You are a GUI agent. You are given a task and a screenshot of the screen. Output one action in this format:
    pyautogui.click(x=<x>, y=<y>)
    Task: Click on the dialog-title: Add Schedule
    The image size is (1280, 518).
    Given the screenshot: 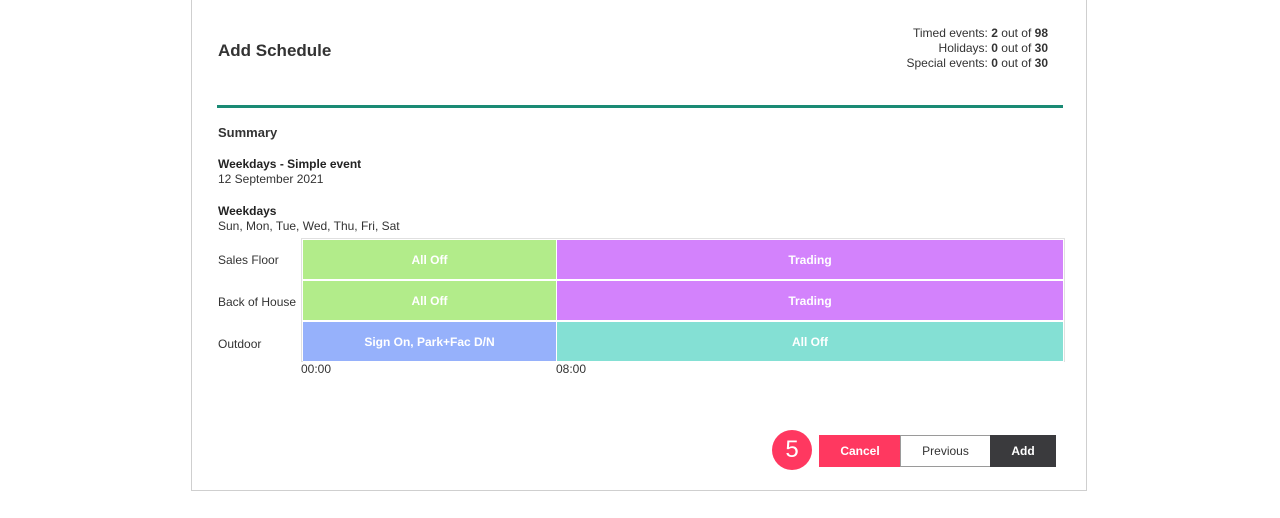 What is the action you would take?
    pyautogui.click(x=275, y=50)
    